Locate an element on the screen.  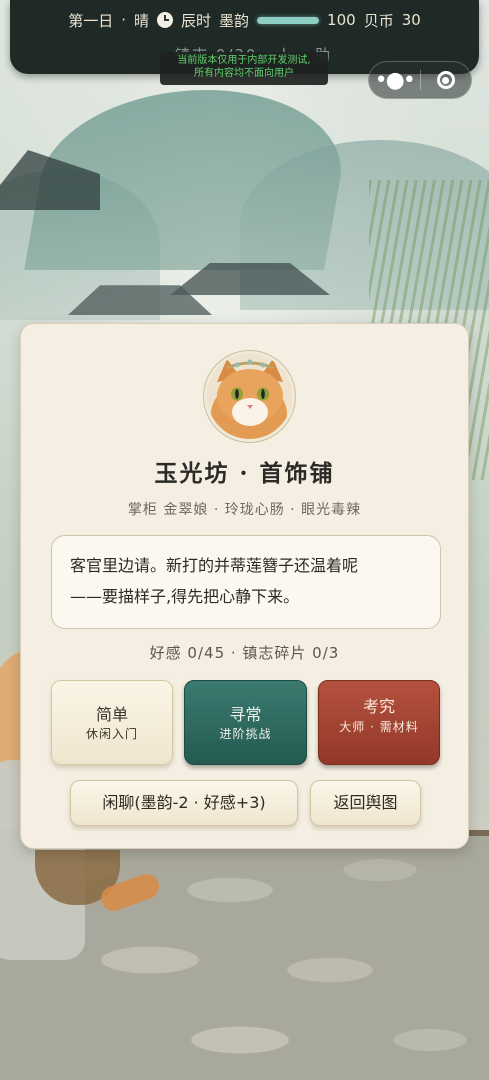
button-subtitle: 大师 · 需材料 is located at coordinates (379, 727).